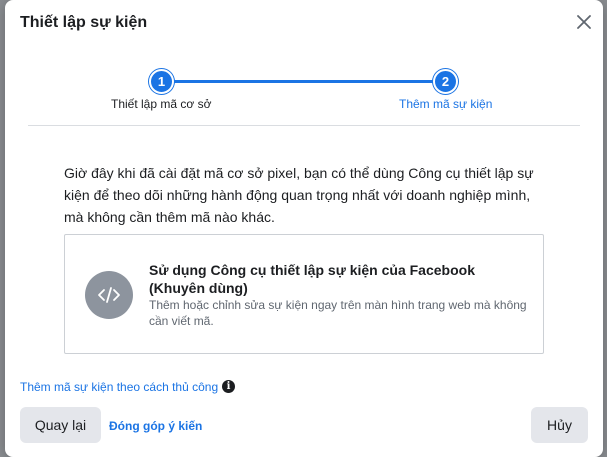 The height and width of the screenshot is (457, 607). What do you see at coordinates (161, 104) in the screenshot?
I see `step-1-label: Thiết lập mã cơ sở` at bounding box center [161, 104].